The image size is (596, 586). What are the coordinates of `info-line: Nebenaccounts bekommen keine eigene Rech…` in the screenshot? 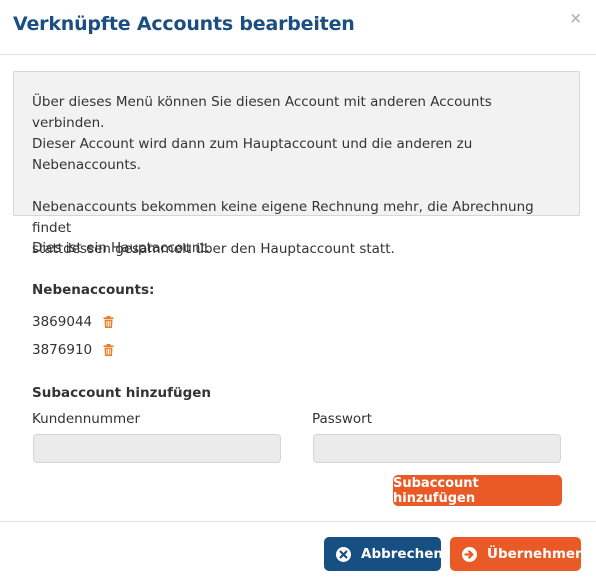 It's located at (283, 217).